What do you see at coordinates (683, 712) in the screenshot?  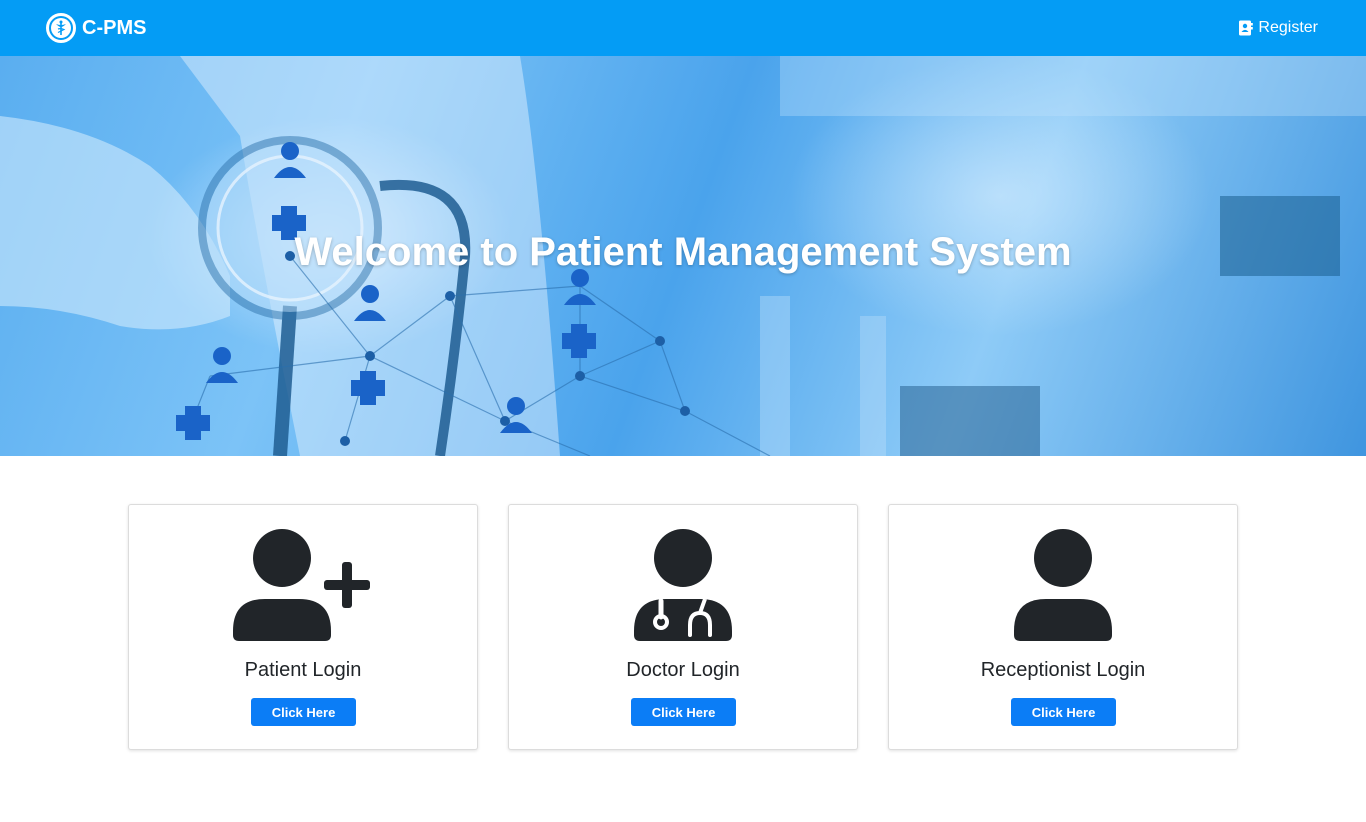 I see `doctor-login-button: Click Here` at bounding box center [683, 712].